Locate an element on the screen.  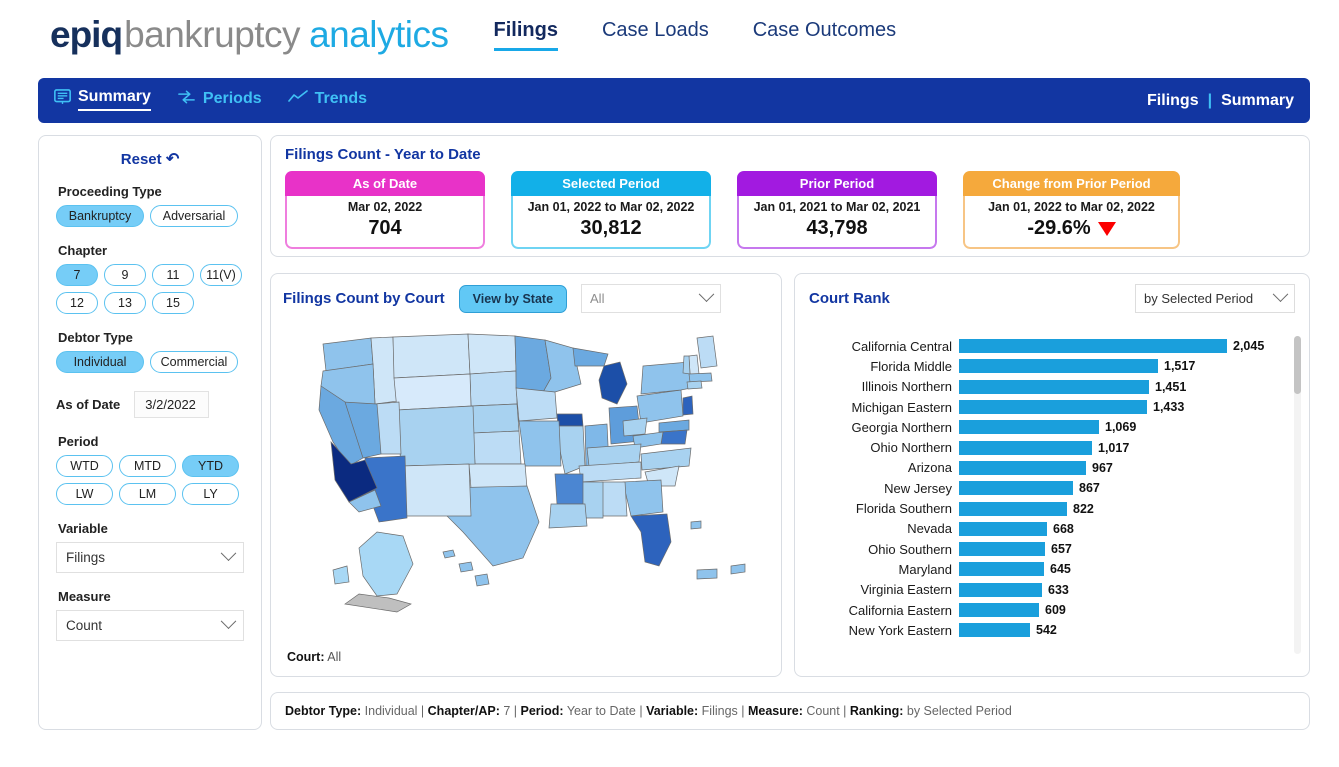
status-segment-key: Chapter/AP: is located at coordinates (463, 711).